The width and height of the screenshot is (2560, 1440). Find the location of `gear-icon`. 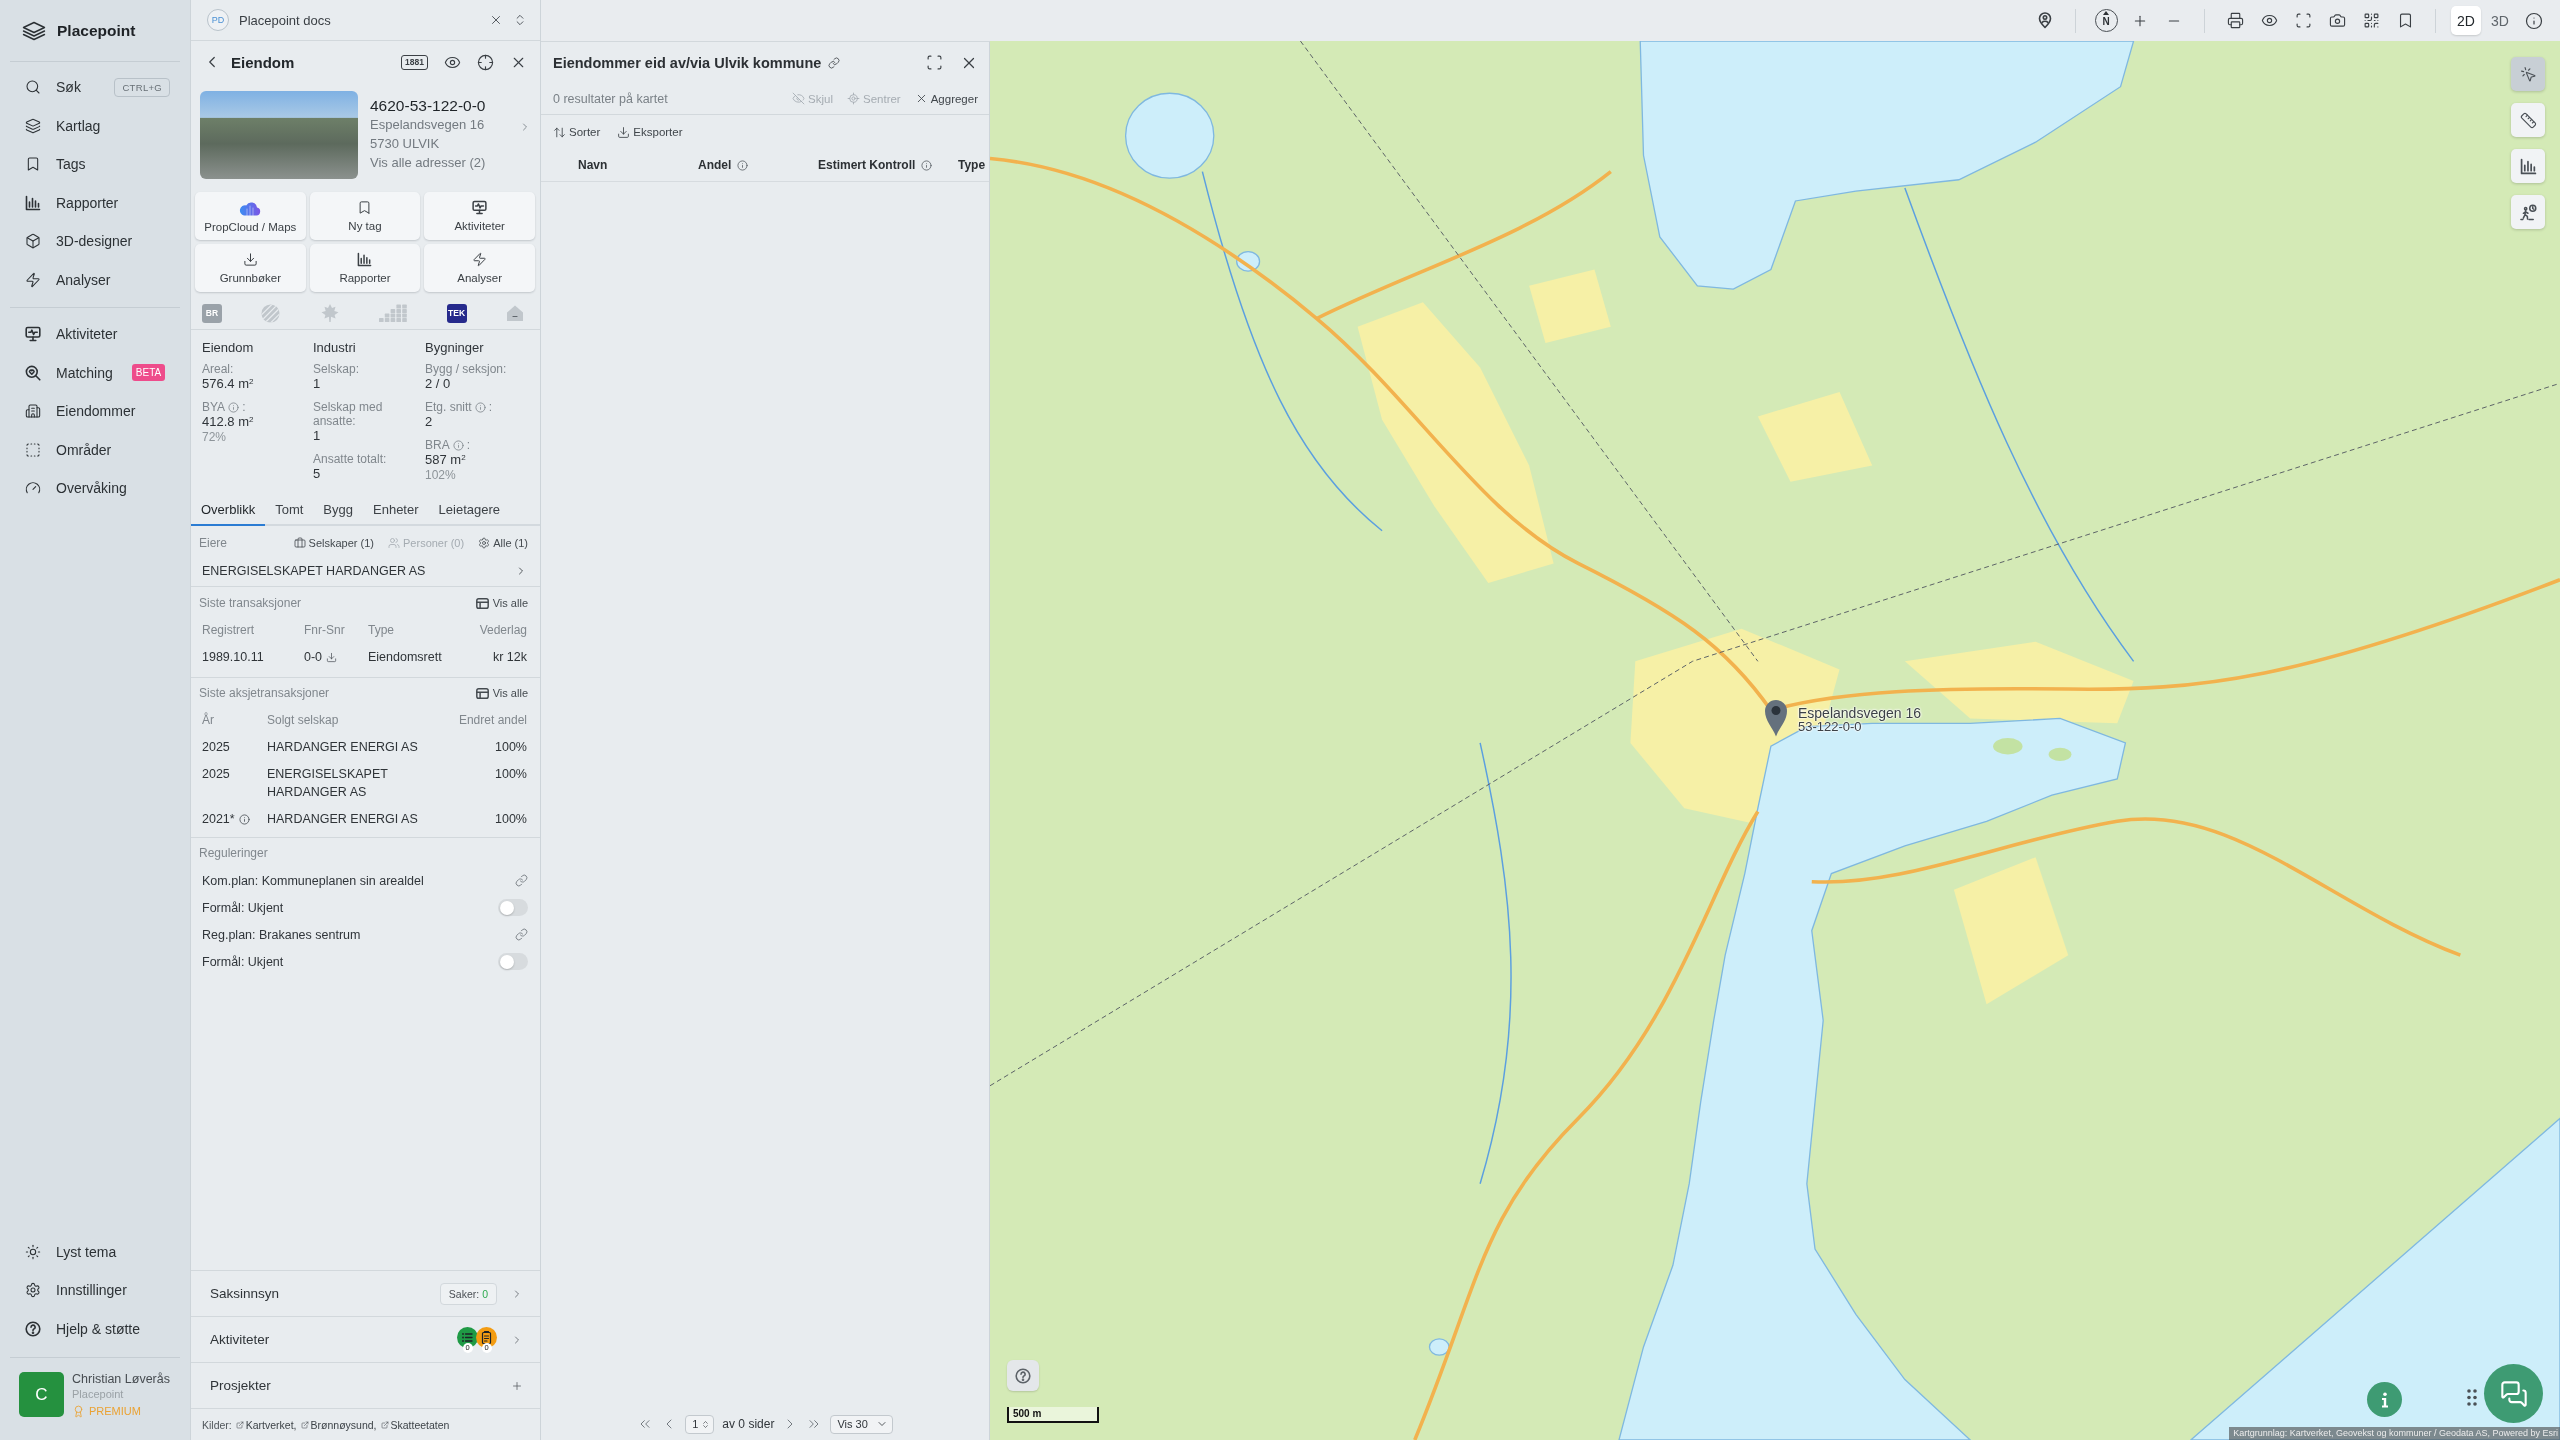

gear-icon is located at coordinates (484, 543).